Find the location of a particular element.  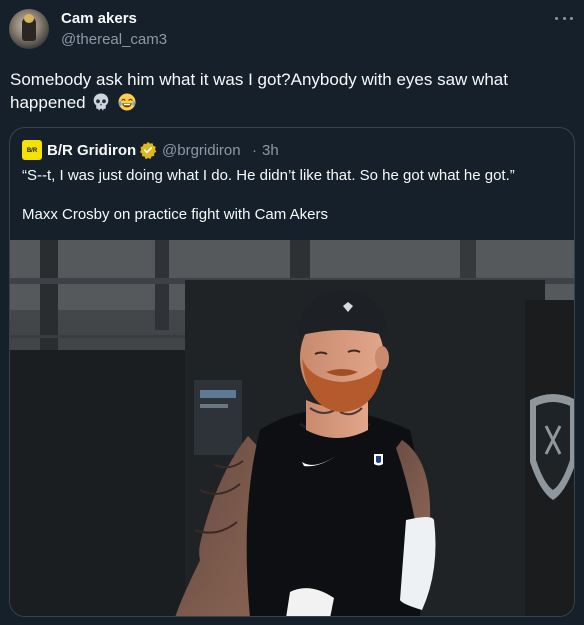

tears-of-joy-emoji-icon is located at coordinates (127, 102).